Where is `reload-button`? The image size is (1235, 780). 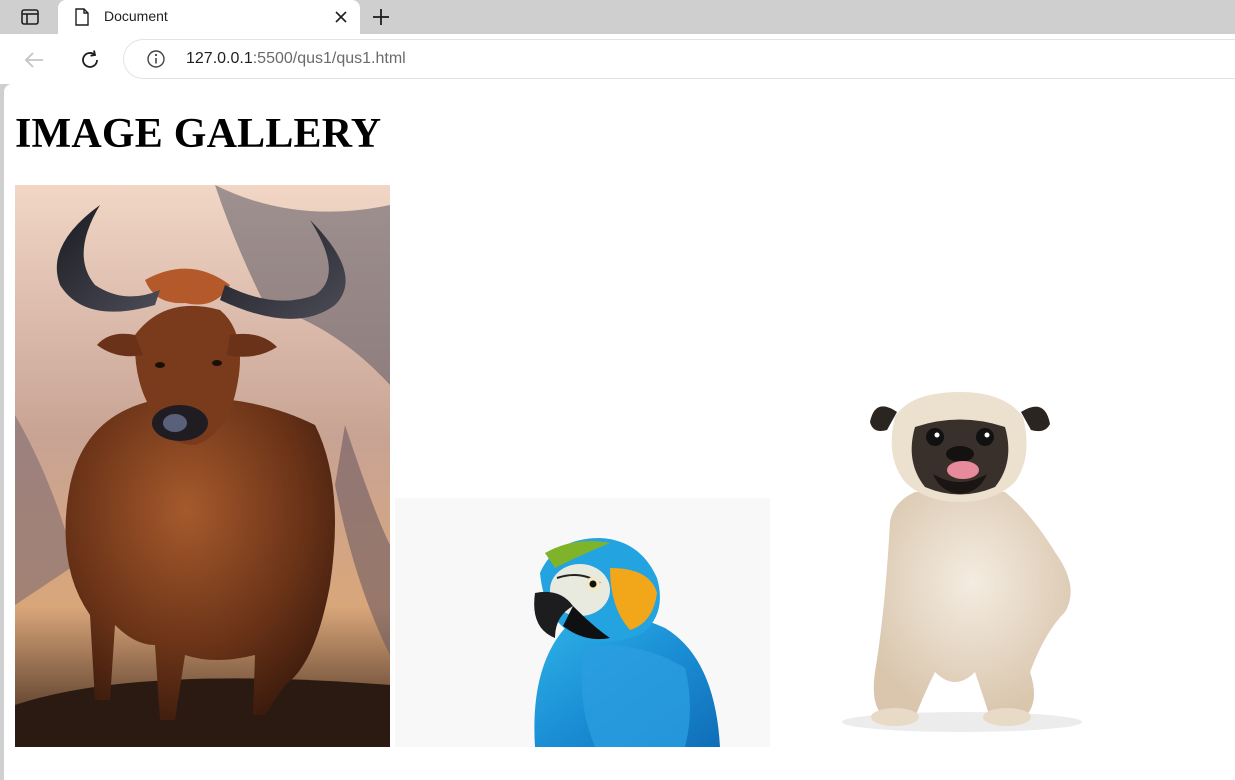 reload-button is located at coordinates (90, 60).